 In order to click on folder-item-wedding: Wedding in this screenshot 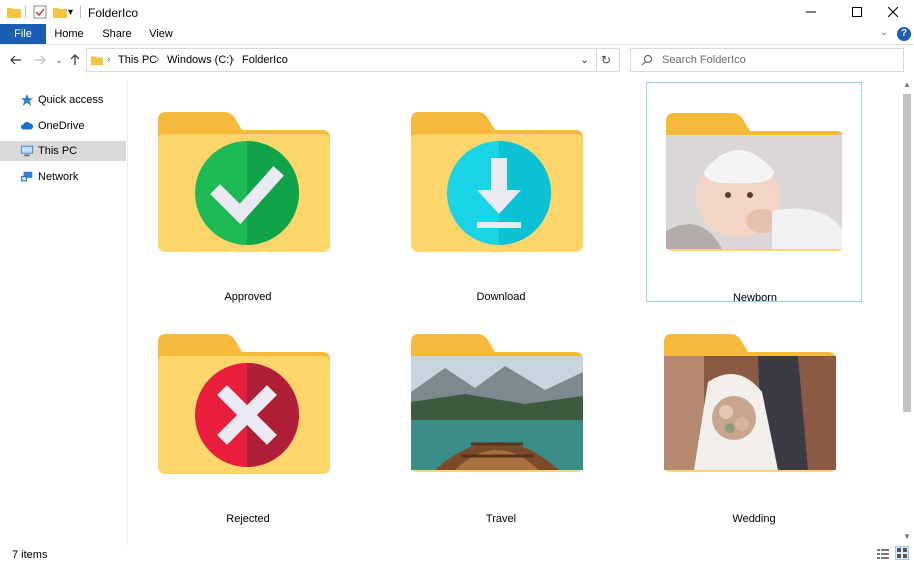, I will do `click(754, 414)`.